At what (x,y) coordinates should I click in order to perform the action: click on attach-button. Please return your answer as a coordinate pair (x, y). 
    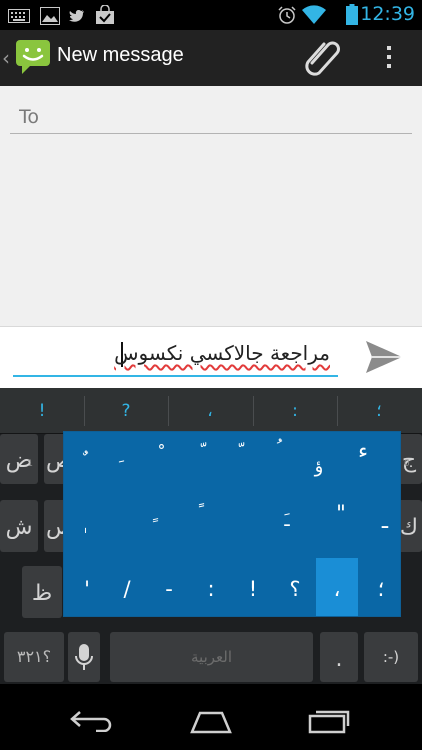
    Looking at the image, I should click on (324, 59).